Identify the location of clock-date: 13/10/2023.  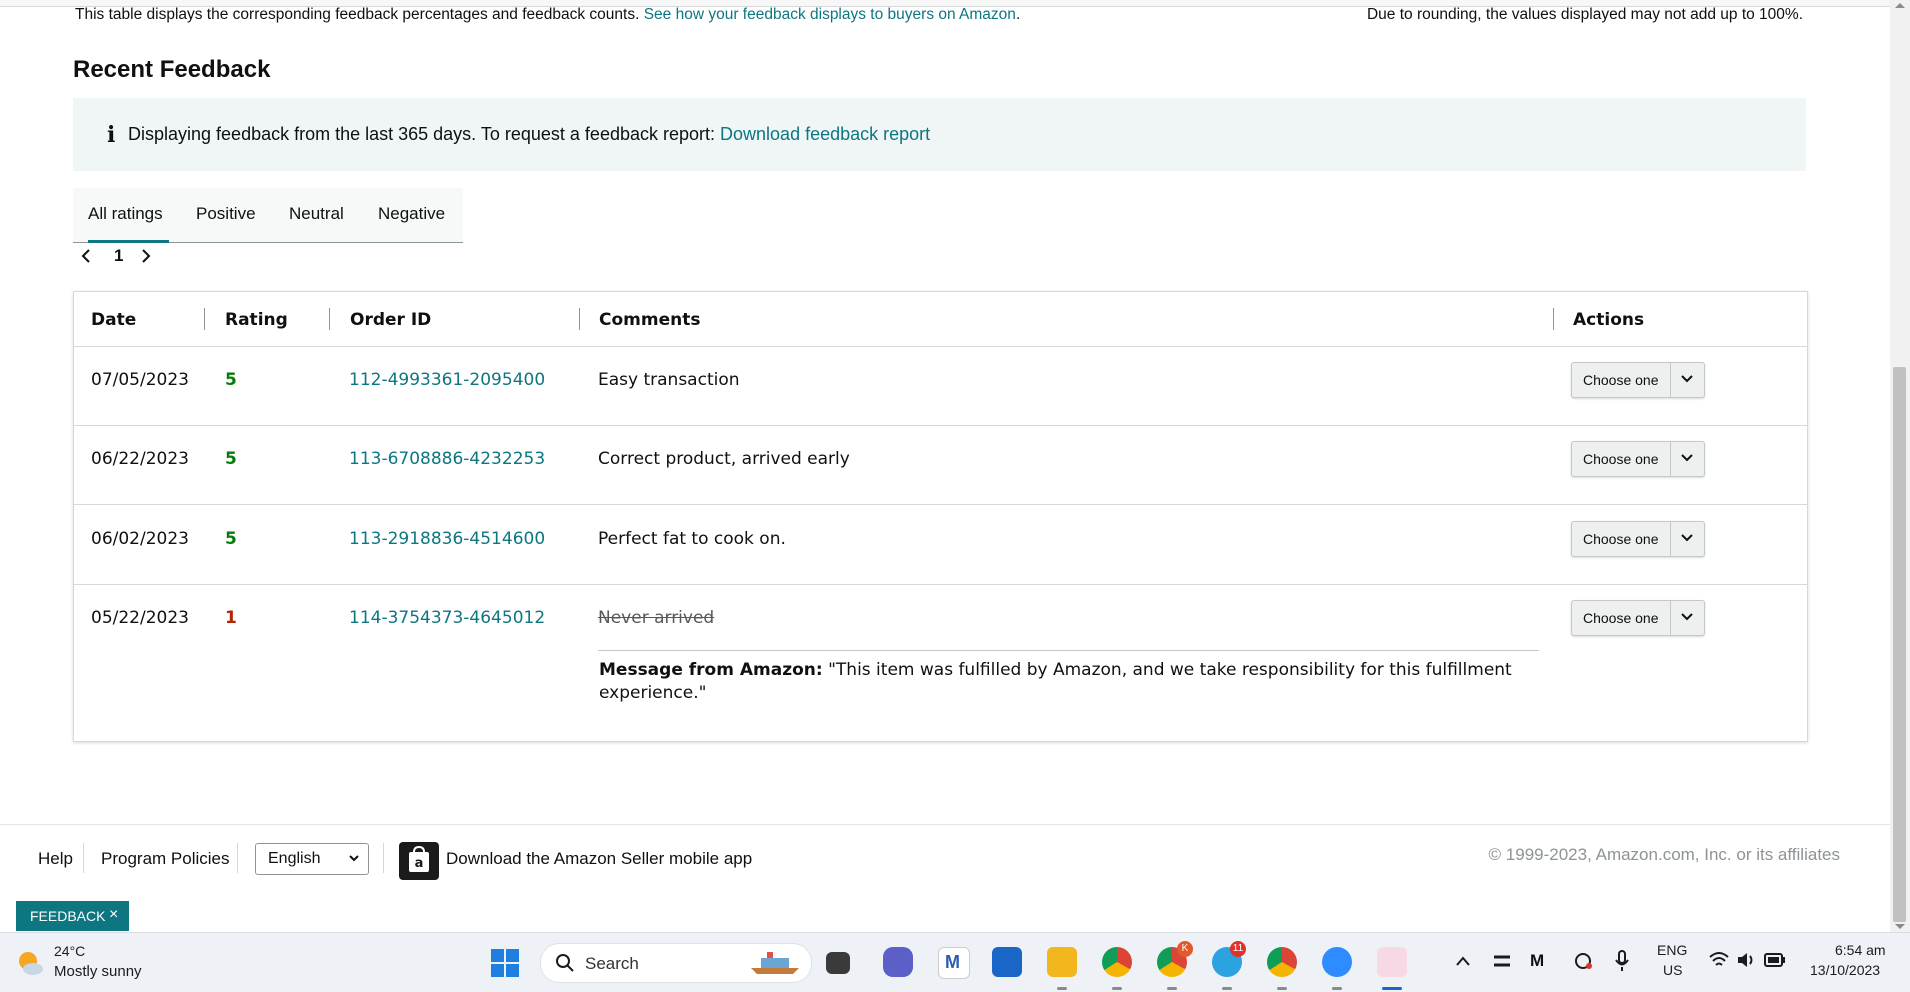
(1845, 970).